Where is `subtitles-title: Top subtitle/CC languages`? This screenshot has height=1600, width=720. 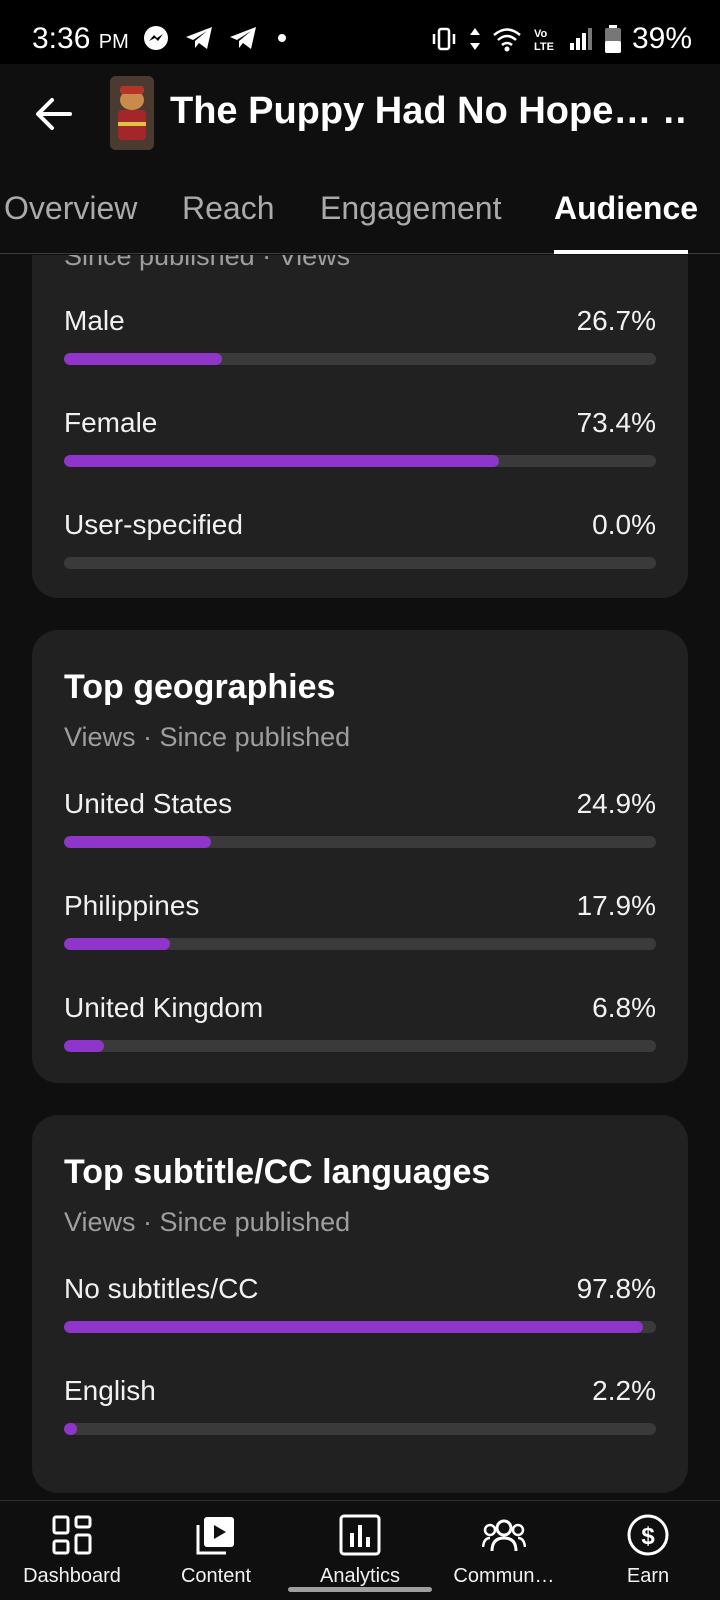
subtitles-title: Top subtitle/CC languages is located at coordinates (277, 1172).